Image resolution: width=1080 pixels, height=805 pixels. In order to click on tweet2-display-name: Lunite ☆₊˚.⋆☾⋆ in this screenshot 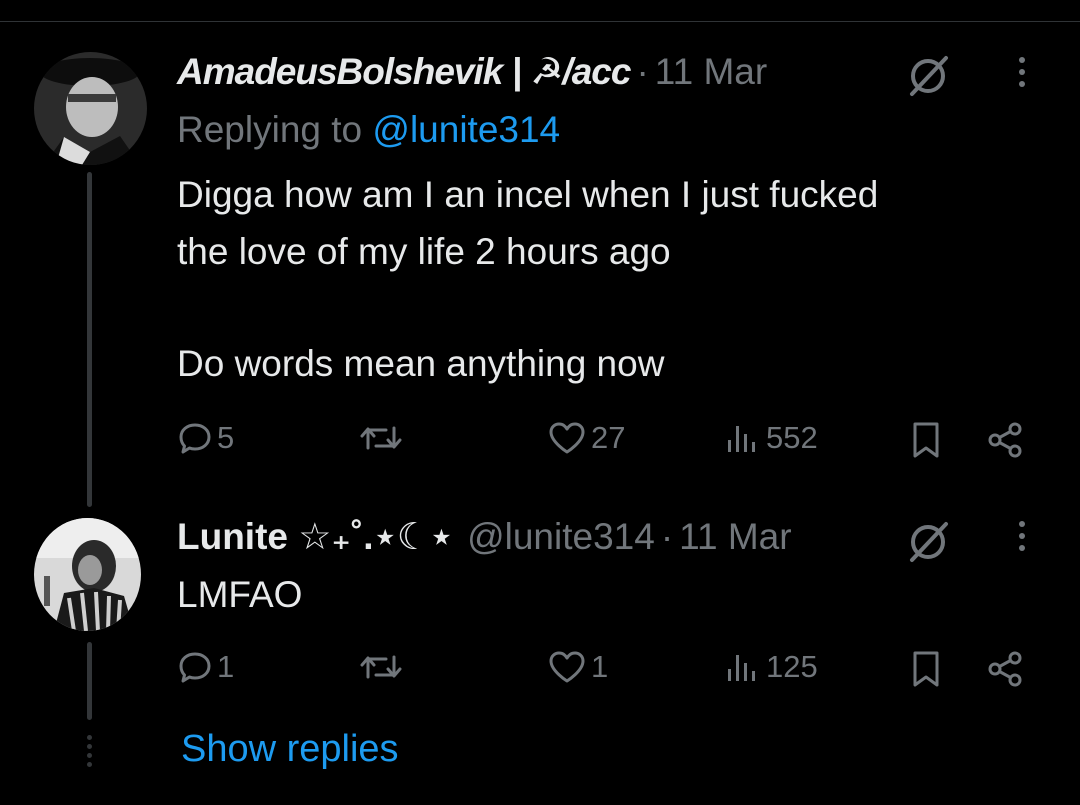, I will do `click(315, 536)`.